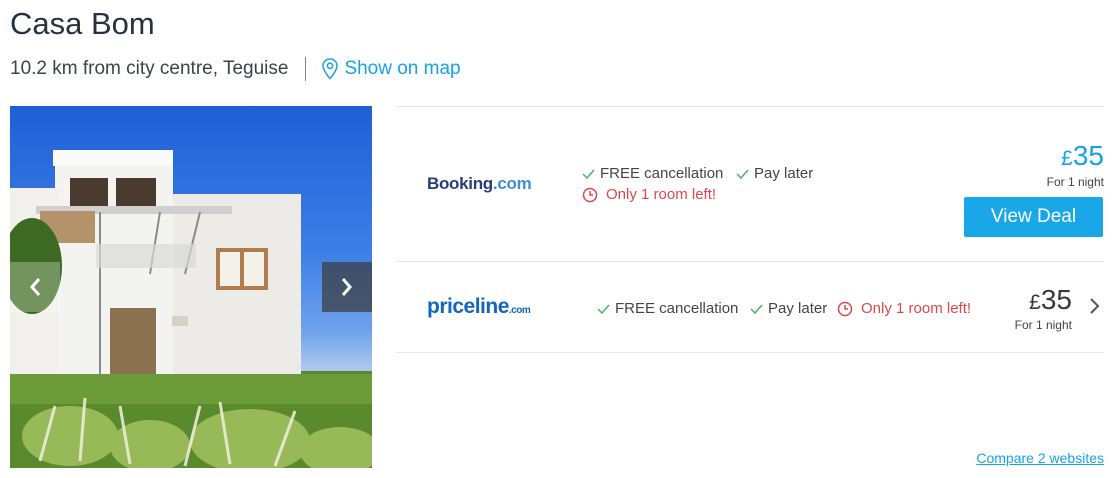 Image resolution: width=1113 pixels, height=478 pixels. Describe the element at coordinates (1033, 217) in the screenshot. I see `view-deal-button: View Deal` at that location.